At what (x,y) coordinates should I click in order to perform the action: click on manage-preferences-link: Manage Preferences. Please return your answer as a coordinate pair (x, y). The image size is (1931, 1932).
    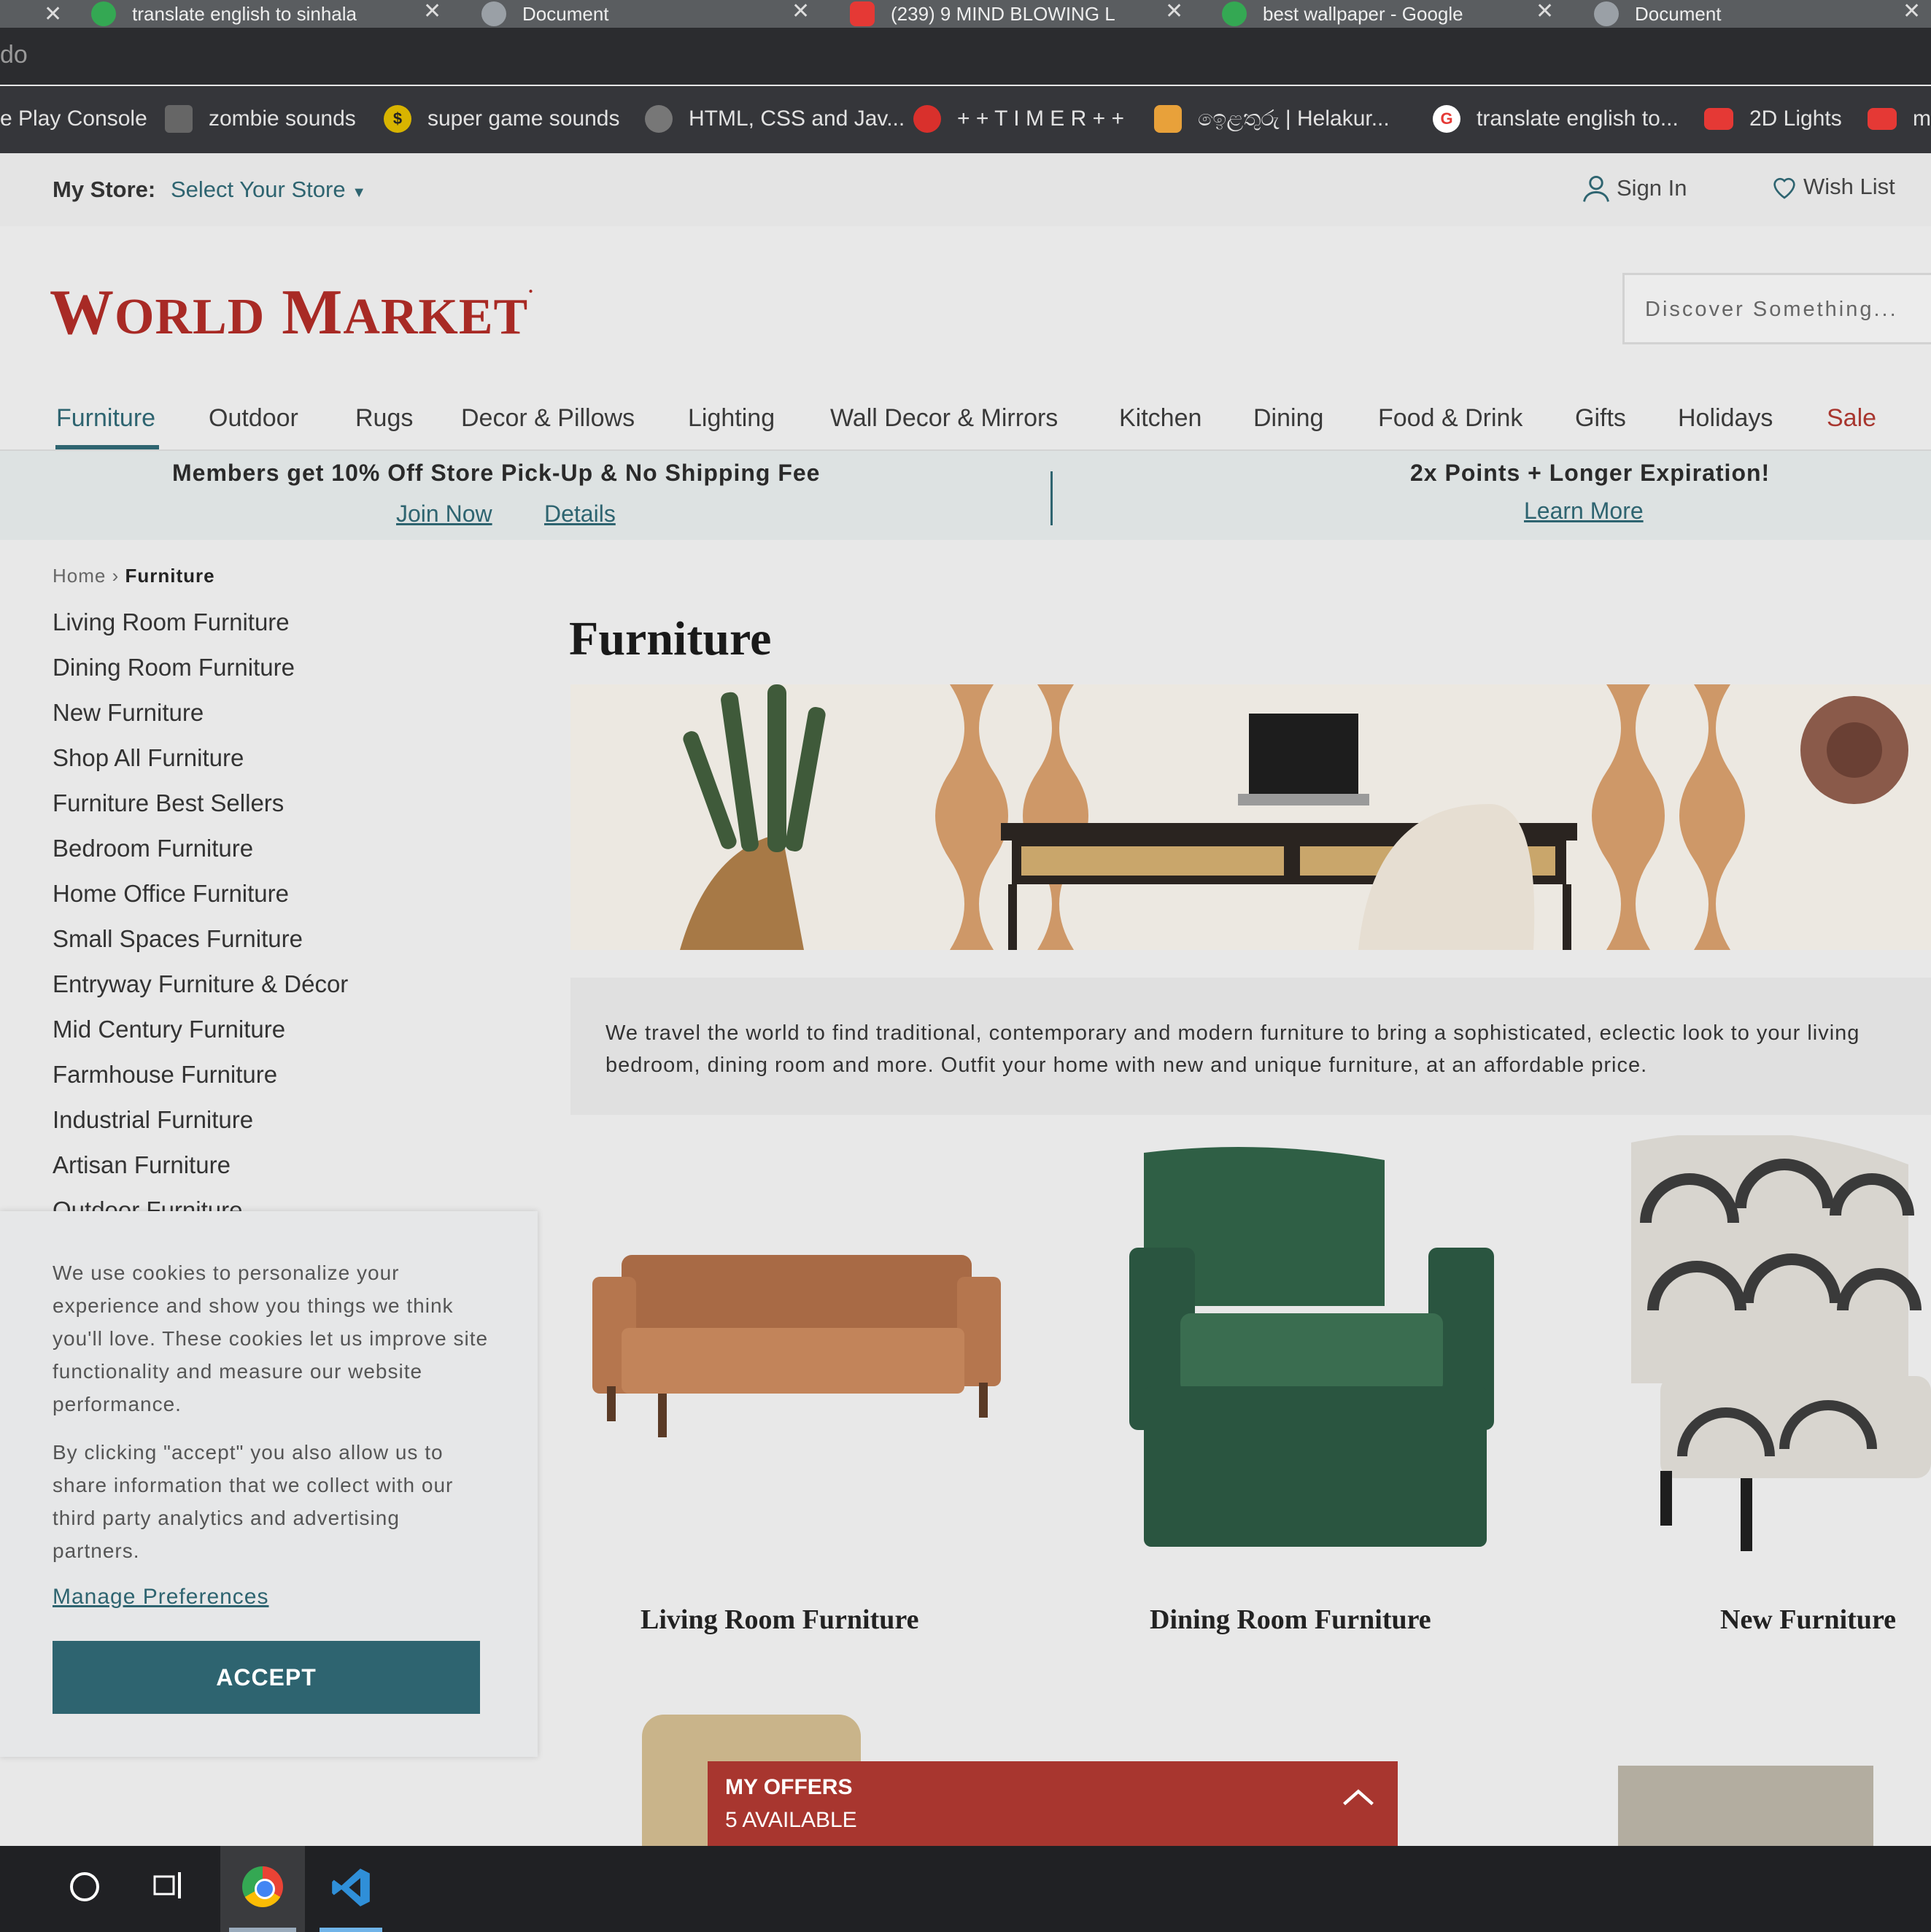
    Looking at the image, I should click on (161, 1597).